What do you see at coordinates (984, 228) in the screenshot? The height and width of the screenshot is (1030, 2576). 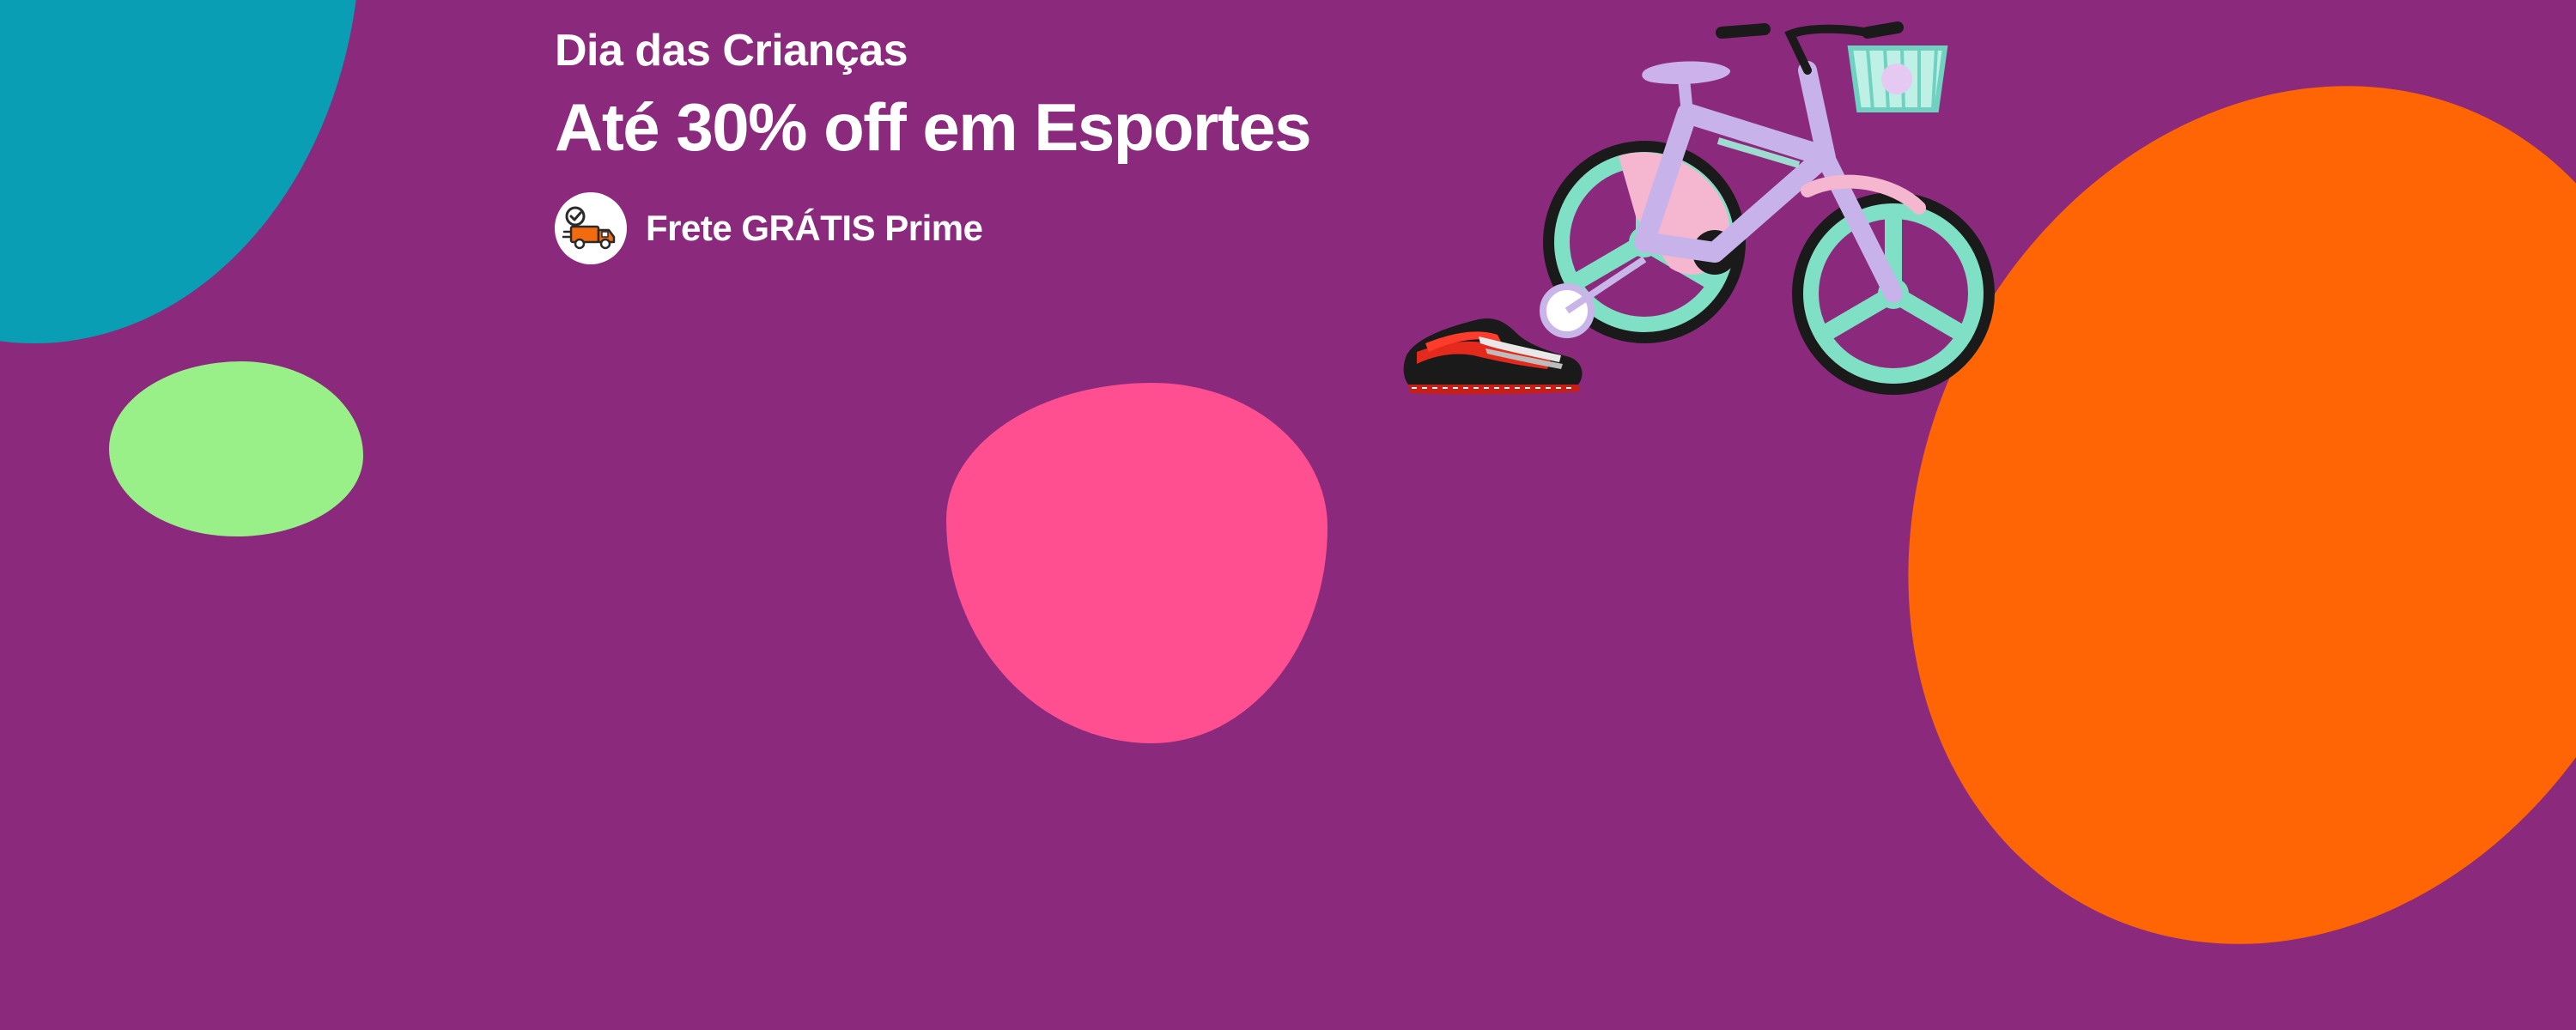 I see `free-shipping-badge: Frete GRÁTIS Prime` at bounding box center [984, 228].